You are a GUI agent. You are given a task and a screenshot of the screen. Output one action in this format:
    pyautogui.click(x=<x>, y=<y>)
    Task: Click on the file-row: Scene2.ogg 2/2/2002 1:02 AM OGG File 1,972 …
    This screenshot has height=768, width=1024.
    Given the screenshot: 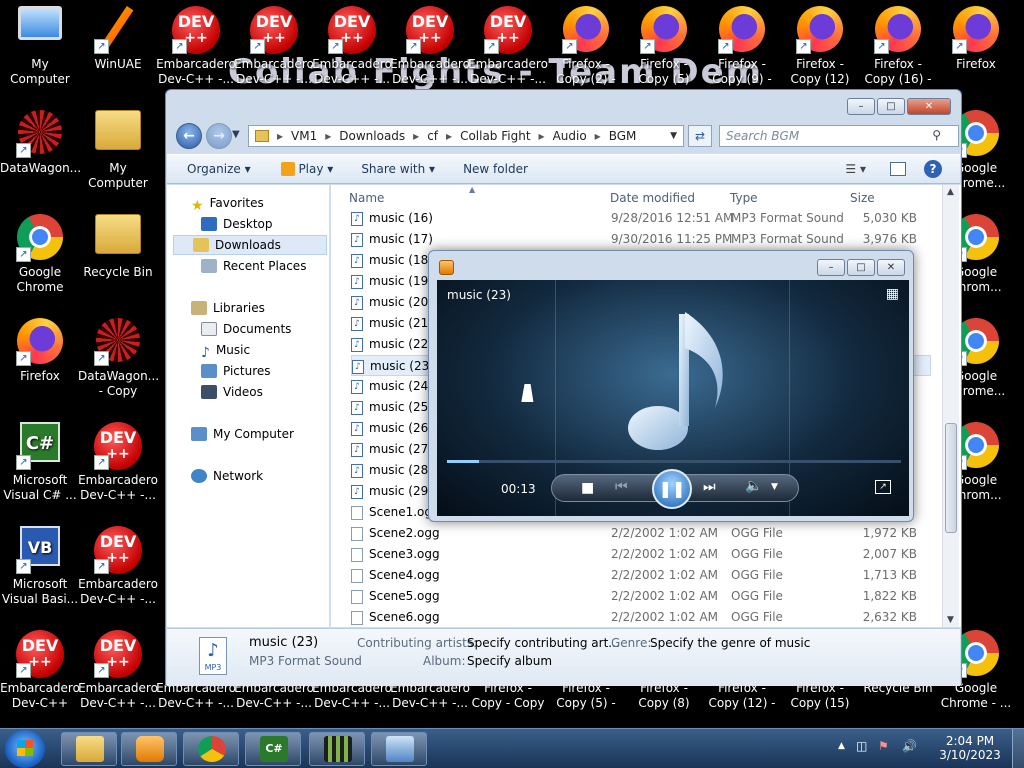 What is the action you would take?
    pyautogui.click(x=641, y=533)
    